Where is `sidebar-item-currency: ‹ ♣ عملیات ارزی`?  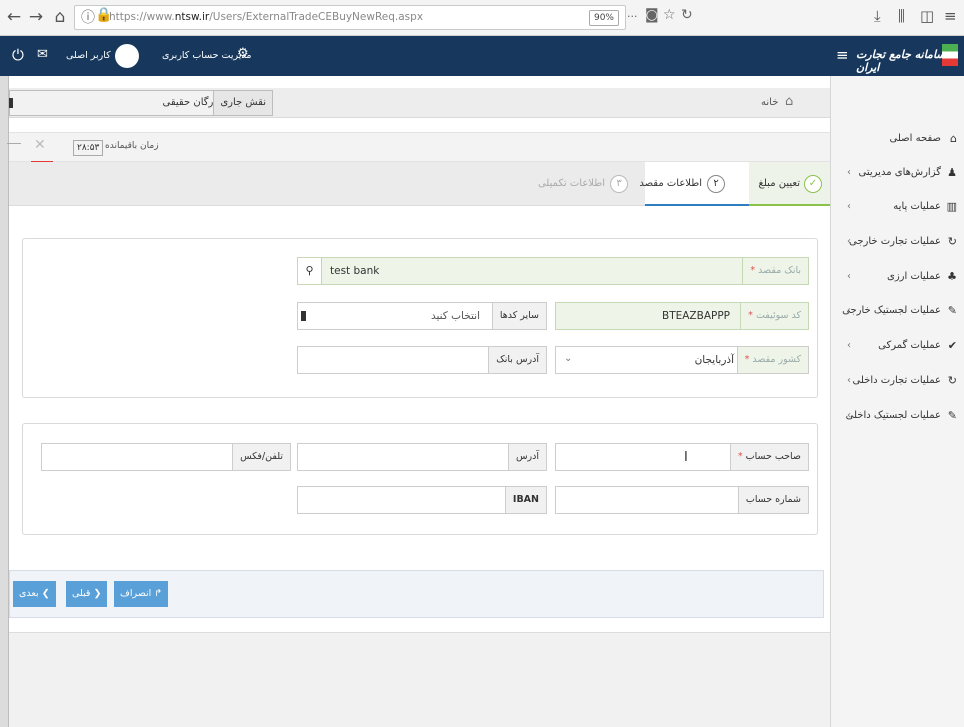 sidebar-item-currency: ‹ ♣ عملیات ارزی is located at coordinates (897, 278).